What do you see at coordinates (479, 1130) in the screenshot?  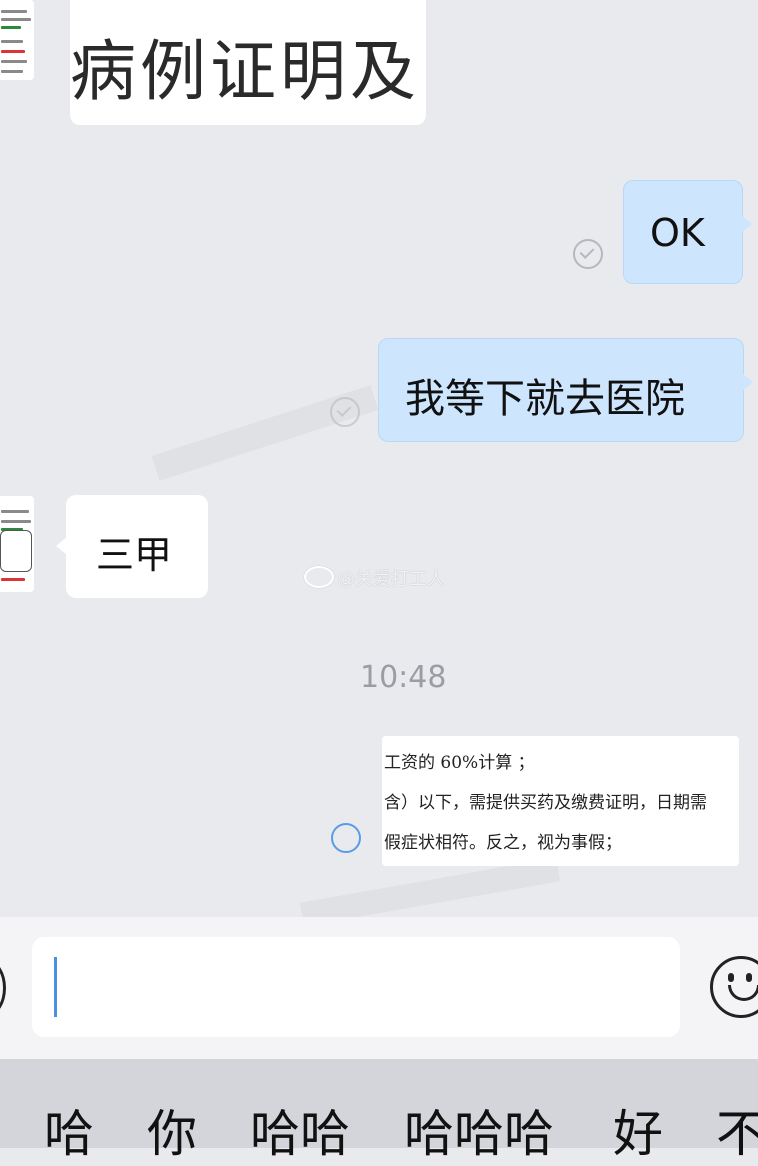 I see `suggestion-item: 哈哈哈` at bounding box center [479, 1130].